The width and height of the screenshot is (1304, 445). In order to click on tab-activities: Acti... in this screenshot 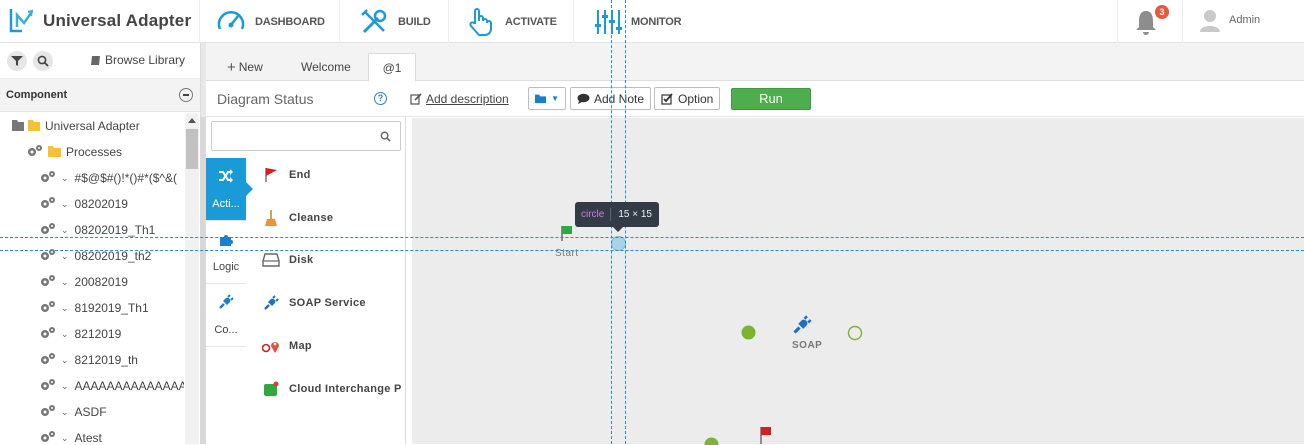, I will do `click(226, 189)`.